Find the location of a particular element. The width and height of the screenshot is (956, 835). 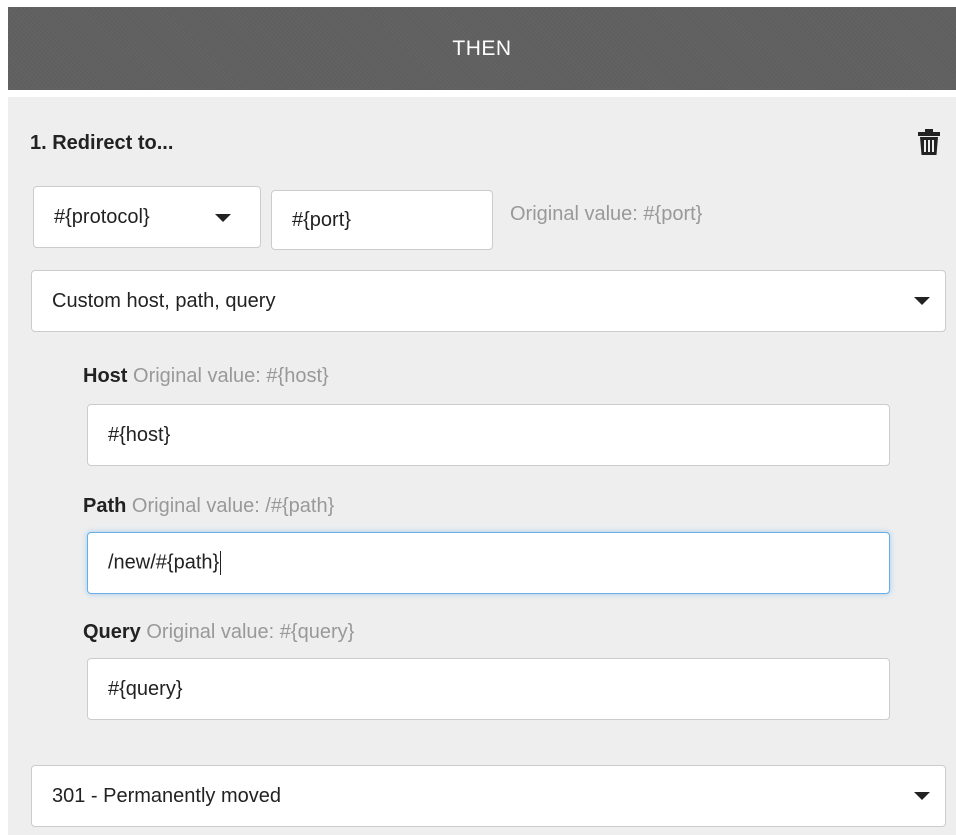

host-input-value: #{host} is located at coordinates (139, 434).